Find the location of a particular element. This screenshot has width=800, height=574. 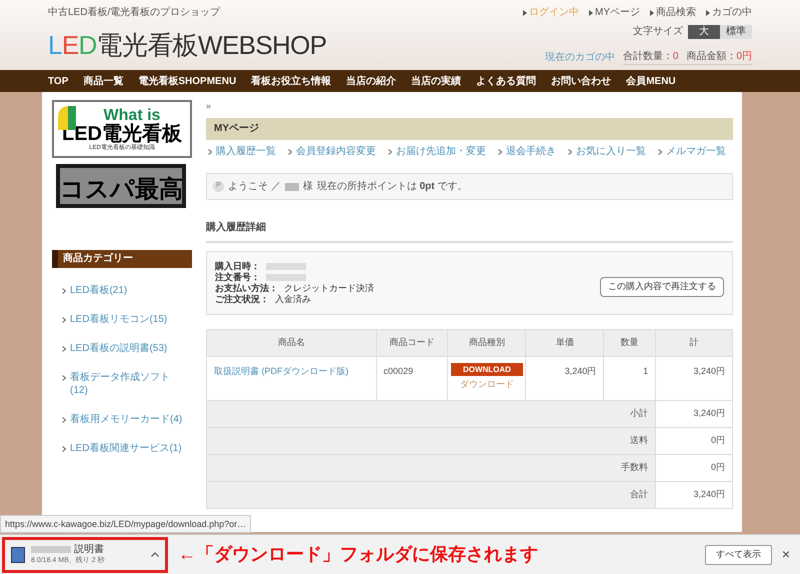

name-suffix: 様 is located at coordinates (307, 187).